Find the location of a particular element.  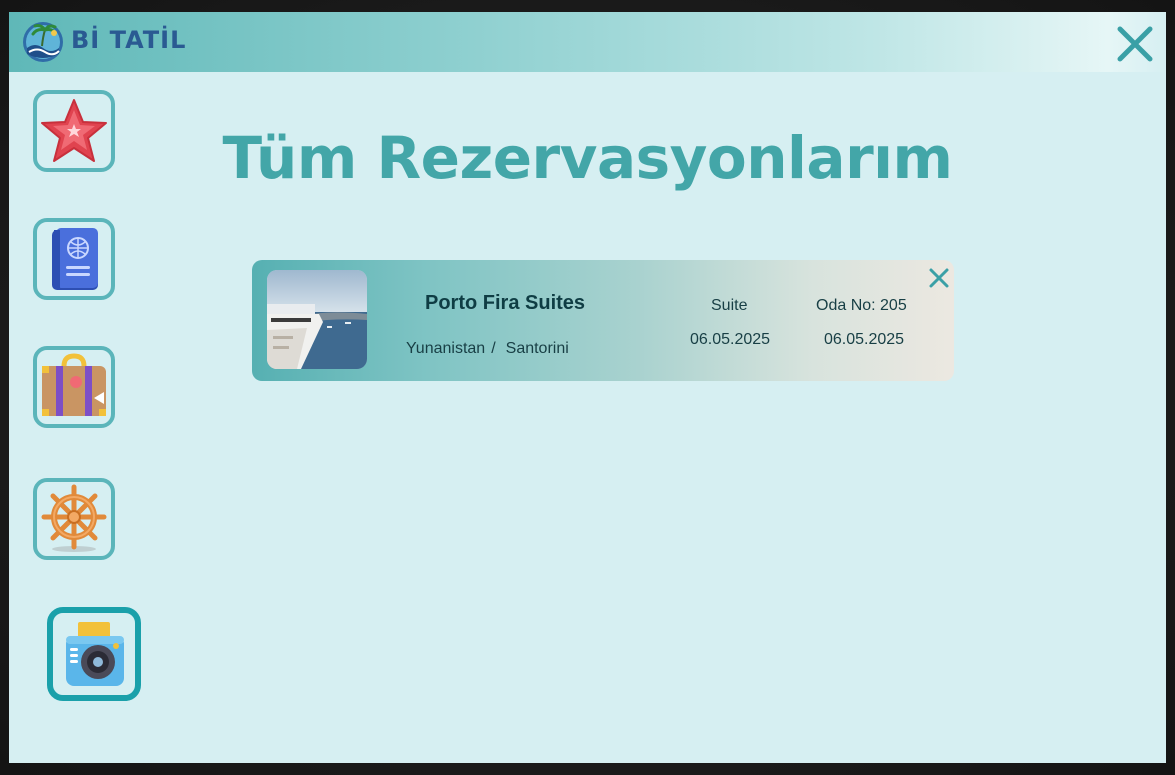

cancel-reservation-icon is located at coordinates (939, 278).